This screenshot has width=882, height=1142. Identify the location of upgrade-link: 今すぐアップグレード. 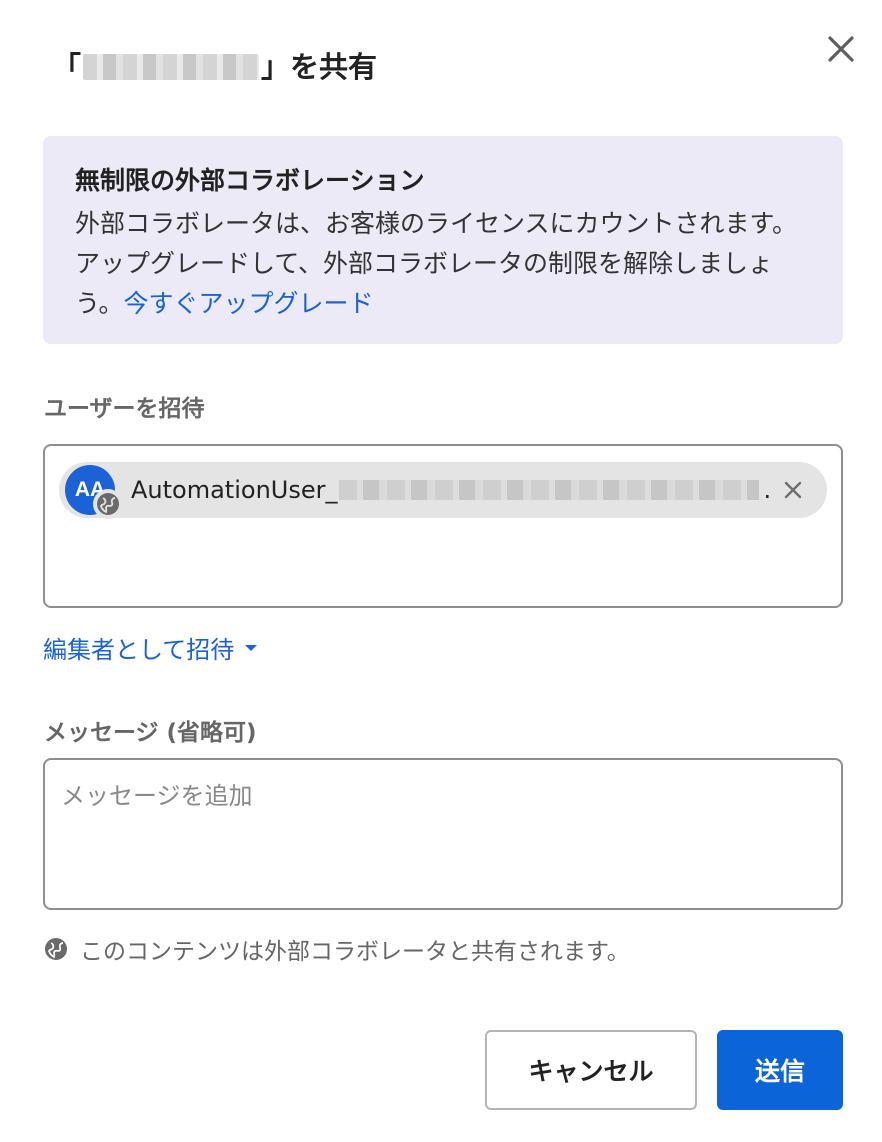
(249, 303).